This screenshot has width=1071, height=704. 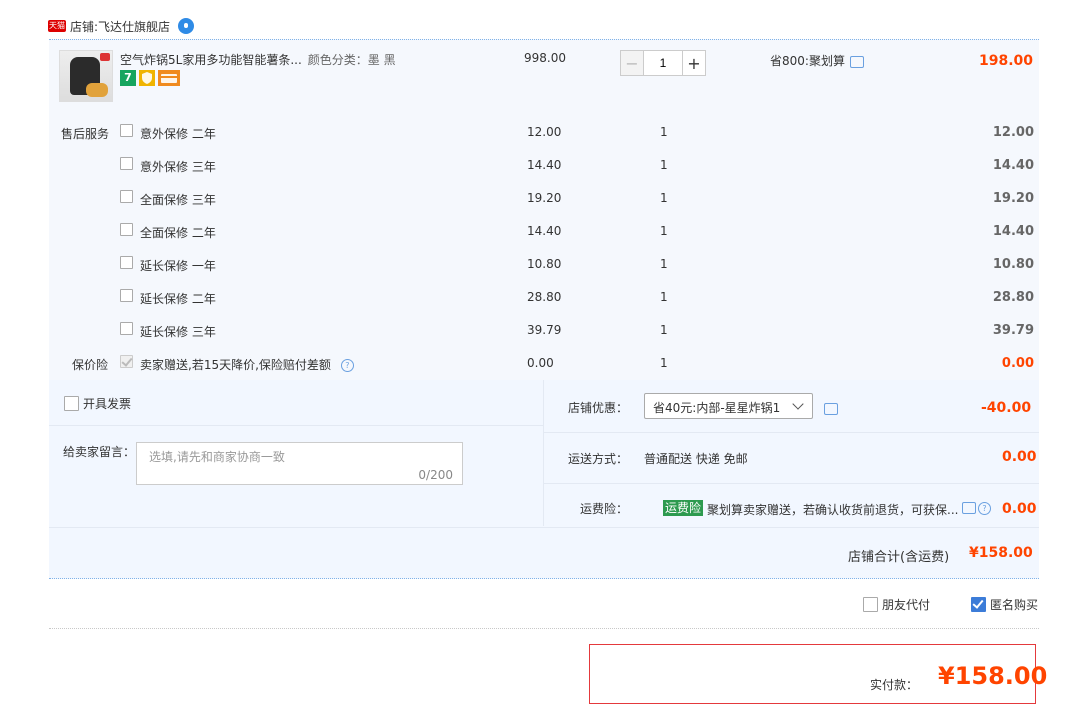 What do you see at coordinates (169, 78) in the screenshot?
I see `card-payment-icon` at bounding box center [169, 78].